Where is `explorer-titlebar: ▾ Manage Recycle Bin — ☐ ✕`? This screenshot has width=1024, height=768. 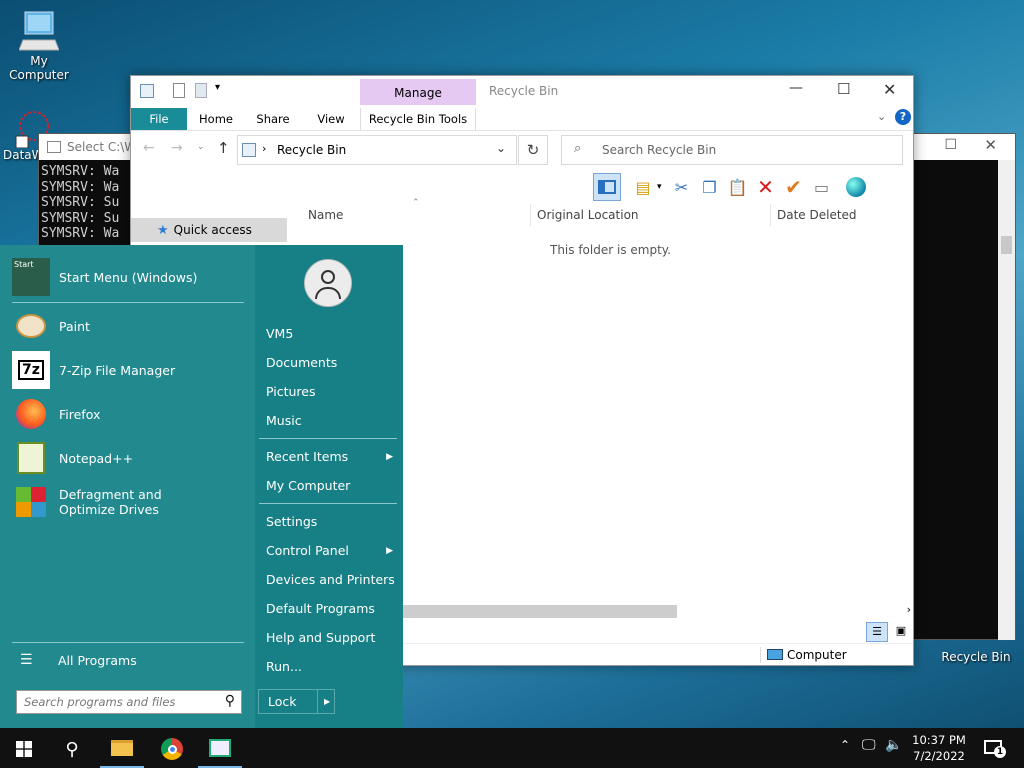
explorer-titlebar: ▾ Manage Recycle Bin — ☐ ✕ is located at coordinates (522, 92).